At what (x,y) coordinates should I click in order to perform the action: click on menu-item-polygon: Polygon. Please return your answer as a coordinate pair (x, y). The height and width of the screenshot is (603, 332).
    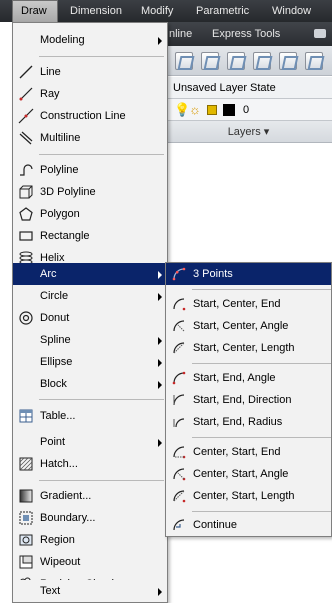
    Looking at the image, I should click on (90, 214).